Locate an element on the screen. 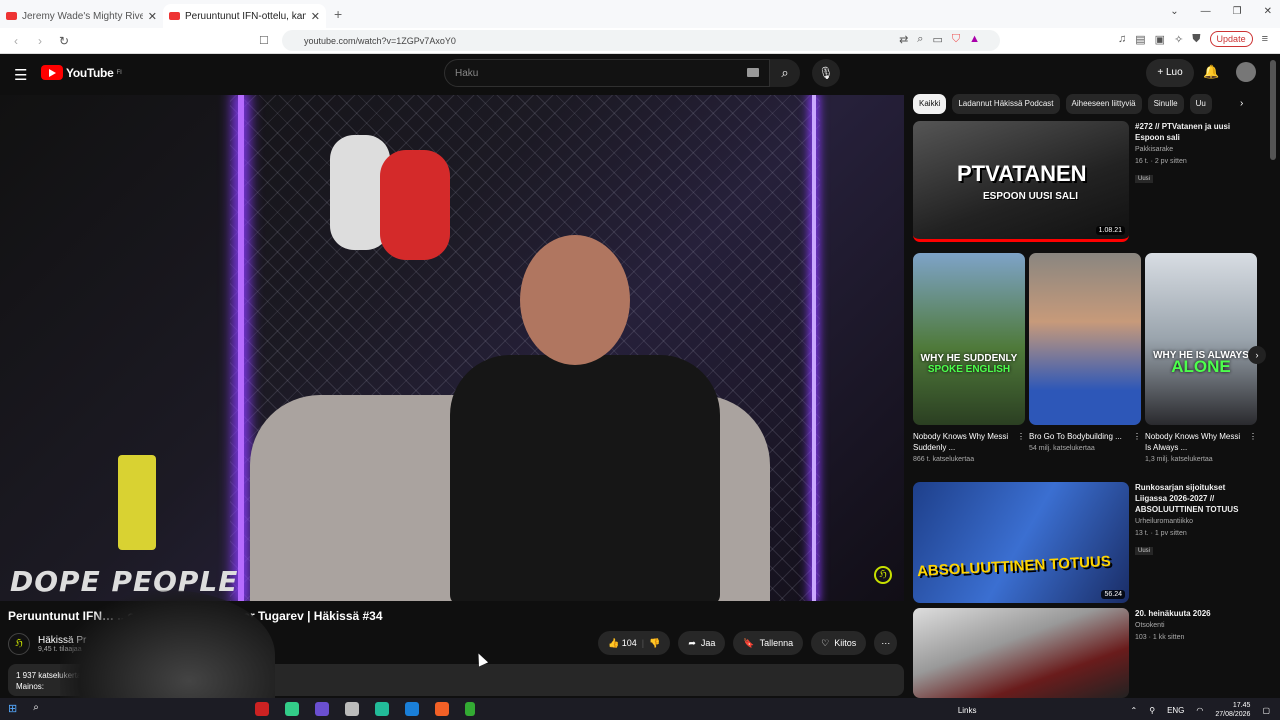 This screenshot has width=1280, height=720. sidebar-icon: ▤ is located at coordinates (1140, 39).